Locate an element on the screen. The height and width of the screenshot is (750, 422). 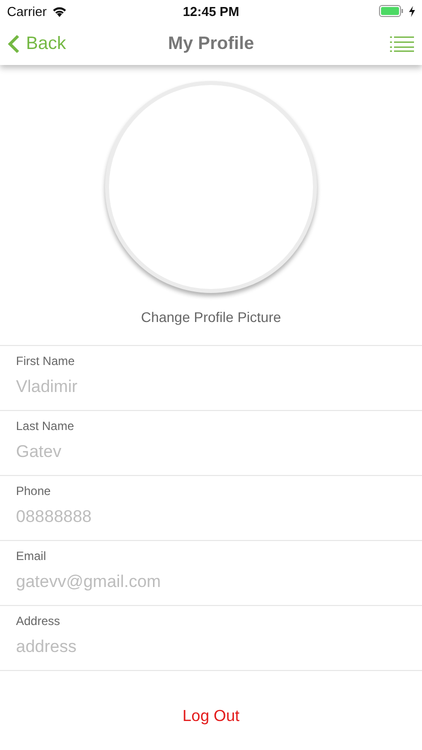
clock: 12:45 PM is located at coordinates (211, 11).